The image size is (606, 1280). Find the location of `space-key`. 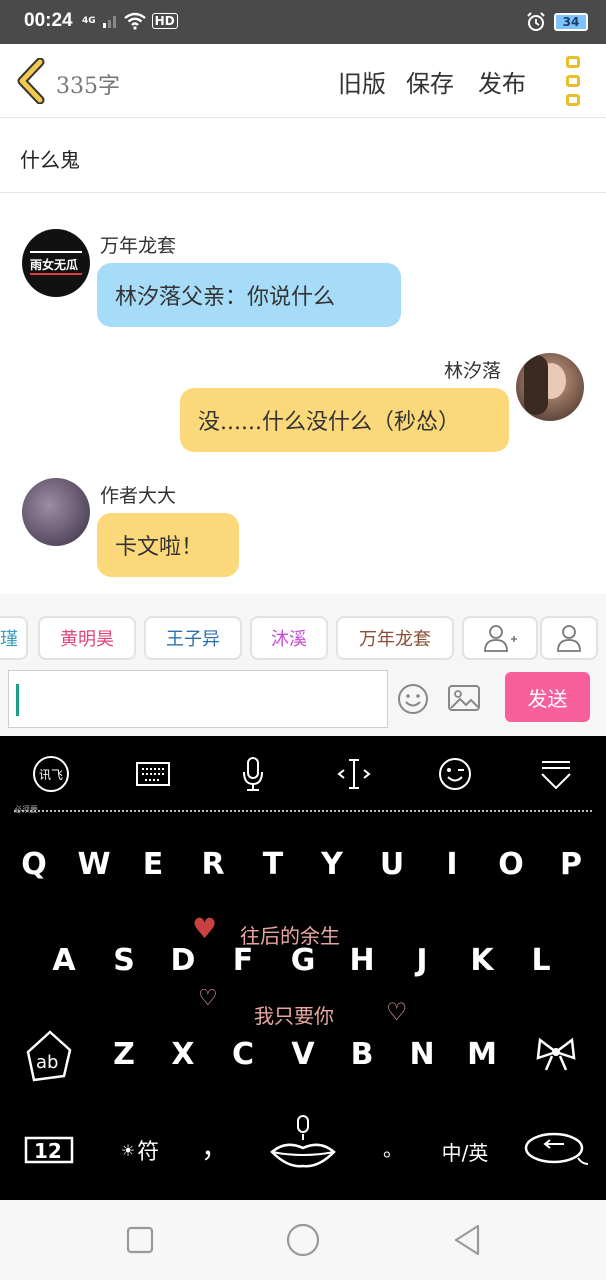

space-key is located at coordinates (303, 1145).